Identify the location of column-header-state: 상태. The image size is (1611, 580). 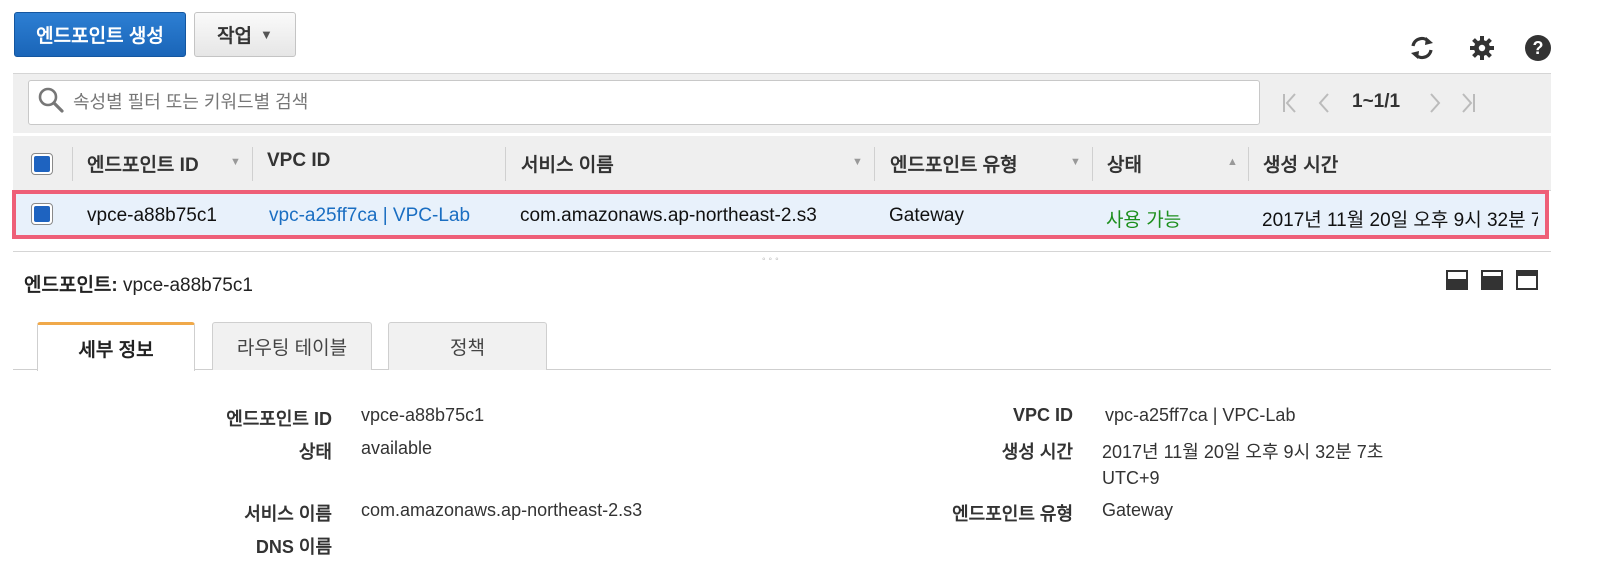
(1124, 163).